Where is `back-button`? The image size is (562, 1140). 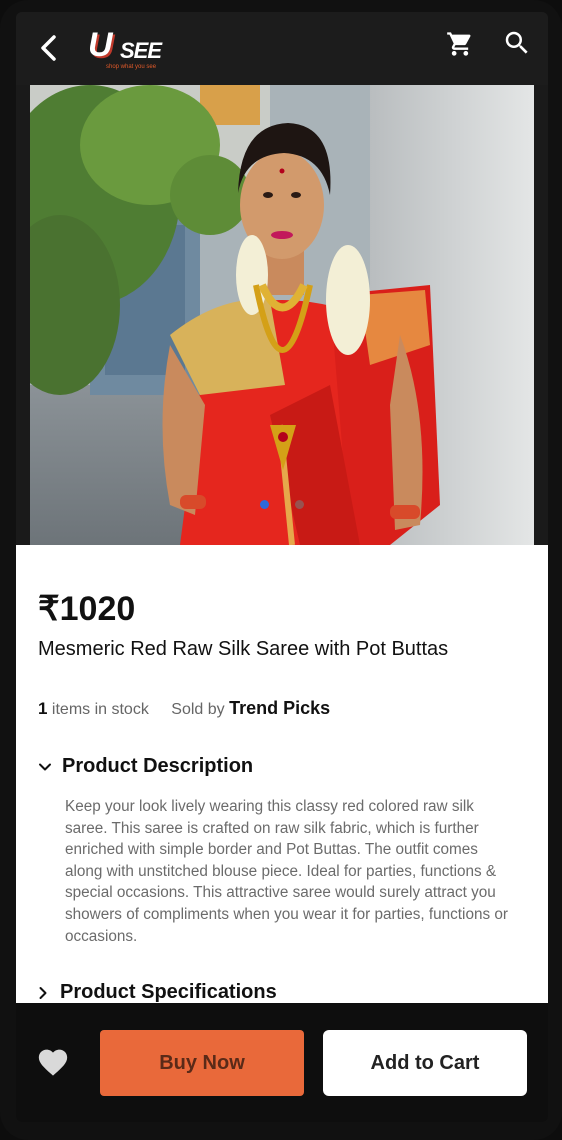 back-button is located at coordinates (50, 48).